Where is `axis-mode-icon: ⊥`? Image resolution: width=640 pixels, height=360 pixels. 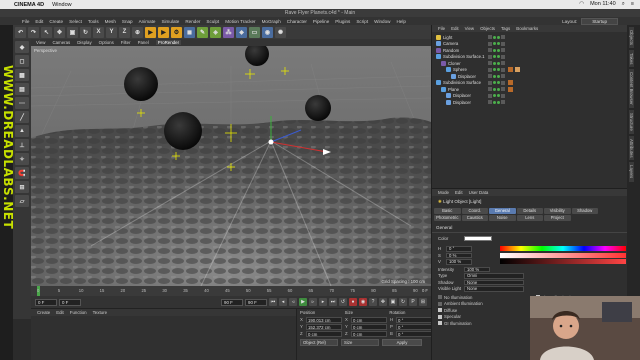
axis-mode-icon: ⊥ is located at coordinates (22, 145).